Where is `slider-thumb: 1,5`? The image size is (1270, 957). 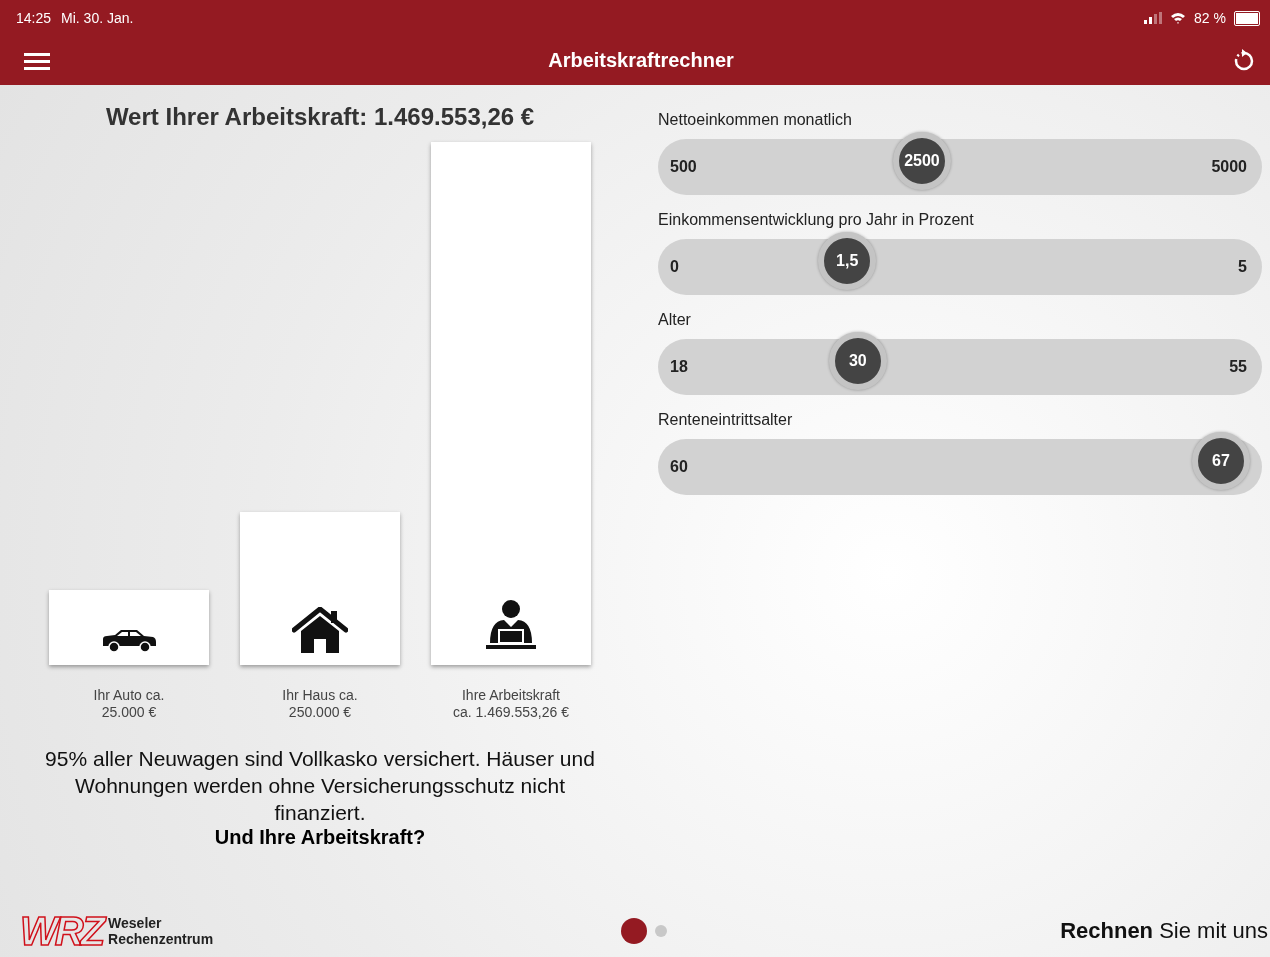
slider-thumb: 1,5 is located at coordinates (847, 261).